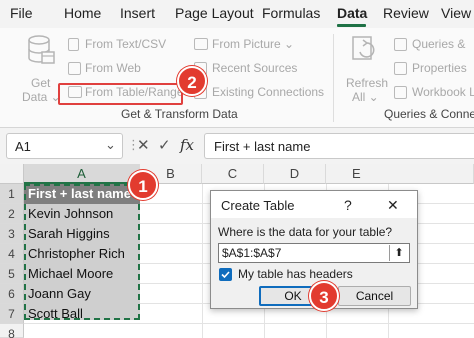  Describe the element at coordinates (333, 78) in the screenshot. I see `ribbon-separator` at that location.